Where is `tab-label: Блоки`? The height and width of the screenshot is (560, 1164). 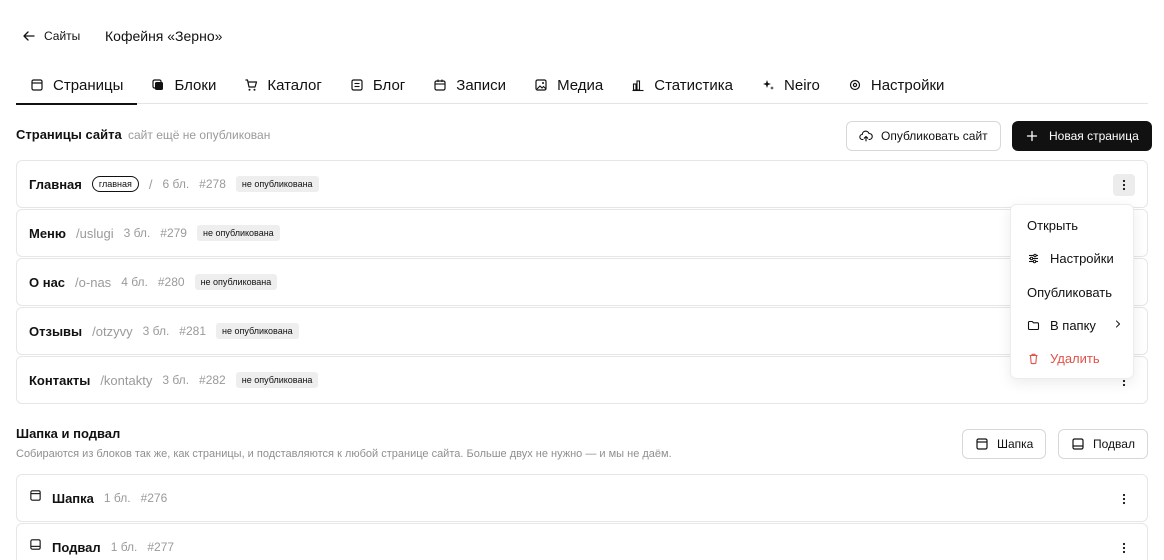 tab-label: Блоки is located at coordinates (195, 85).